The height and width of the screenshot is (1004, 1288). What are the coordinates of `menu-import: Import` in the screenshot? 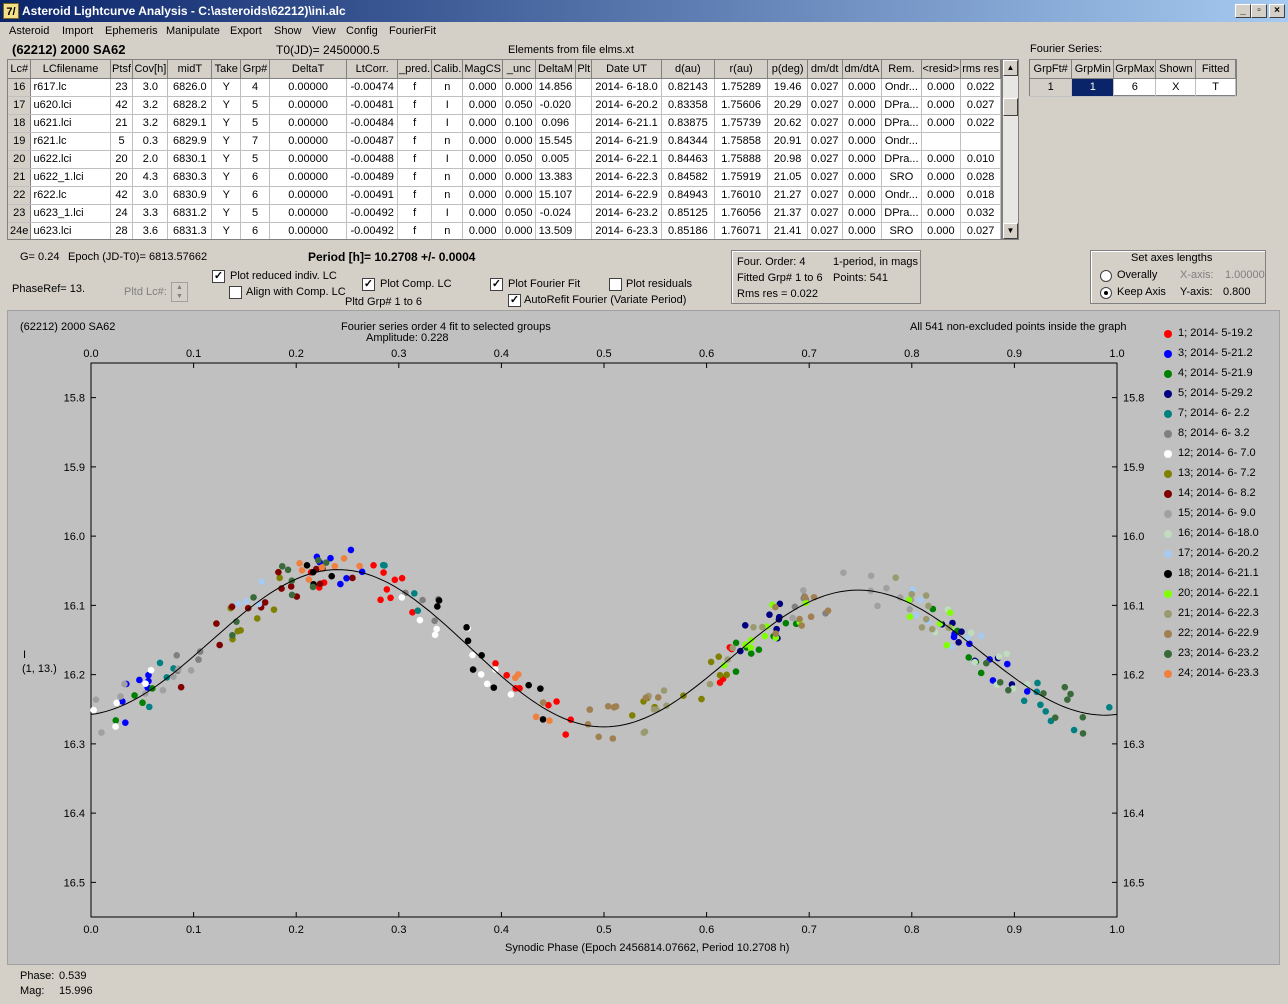 It's located at (77, 31).